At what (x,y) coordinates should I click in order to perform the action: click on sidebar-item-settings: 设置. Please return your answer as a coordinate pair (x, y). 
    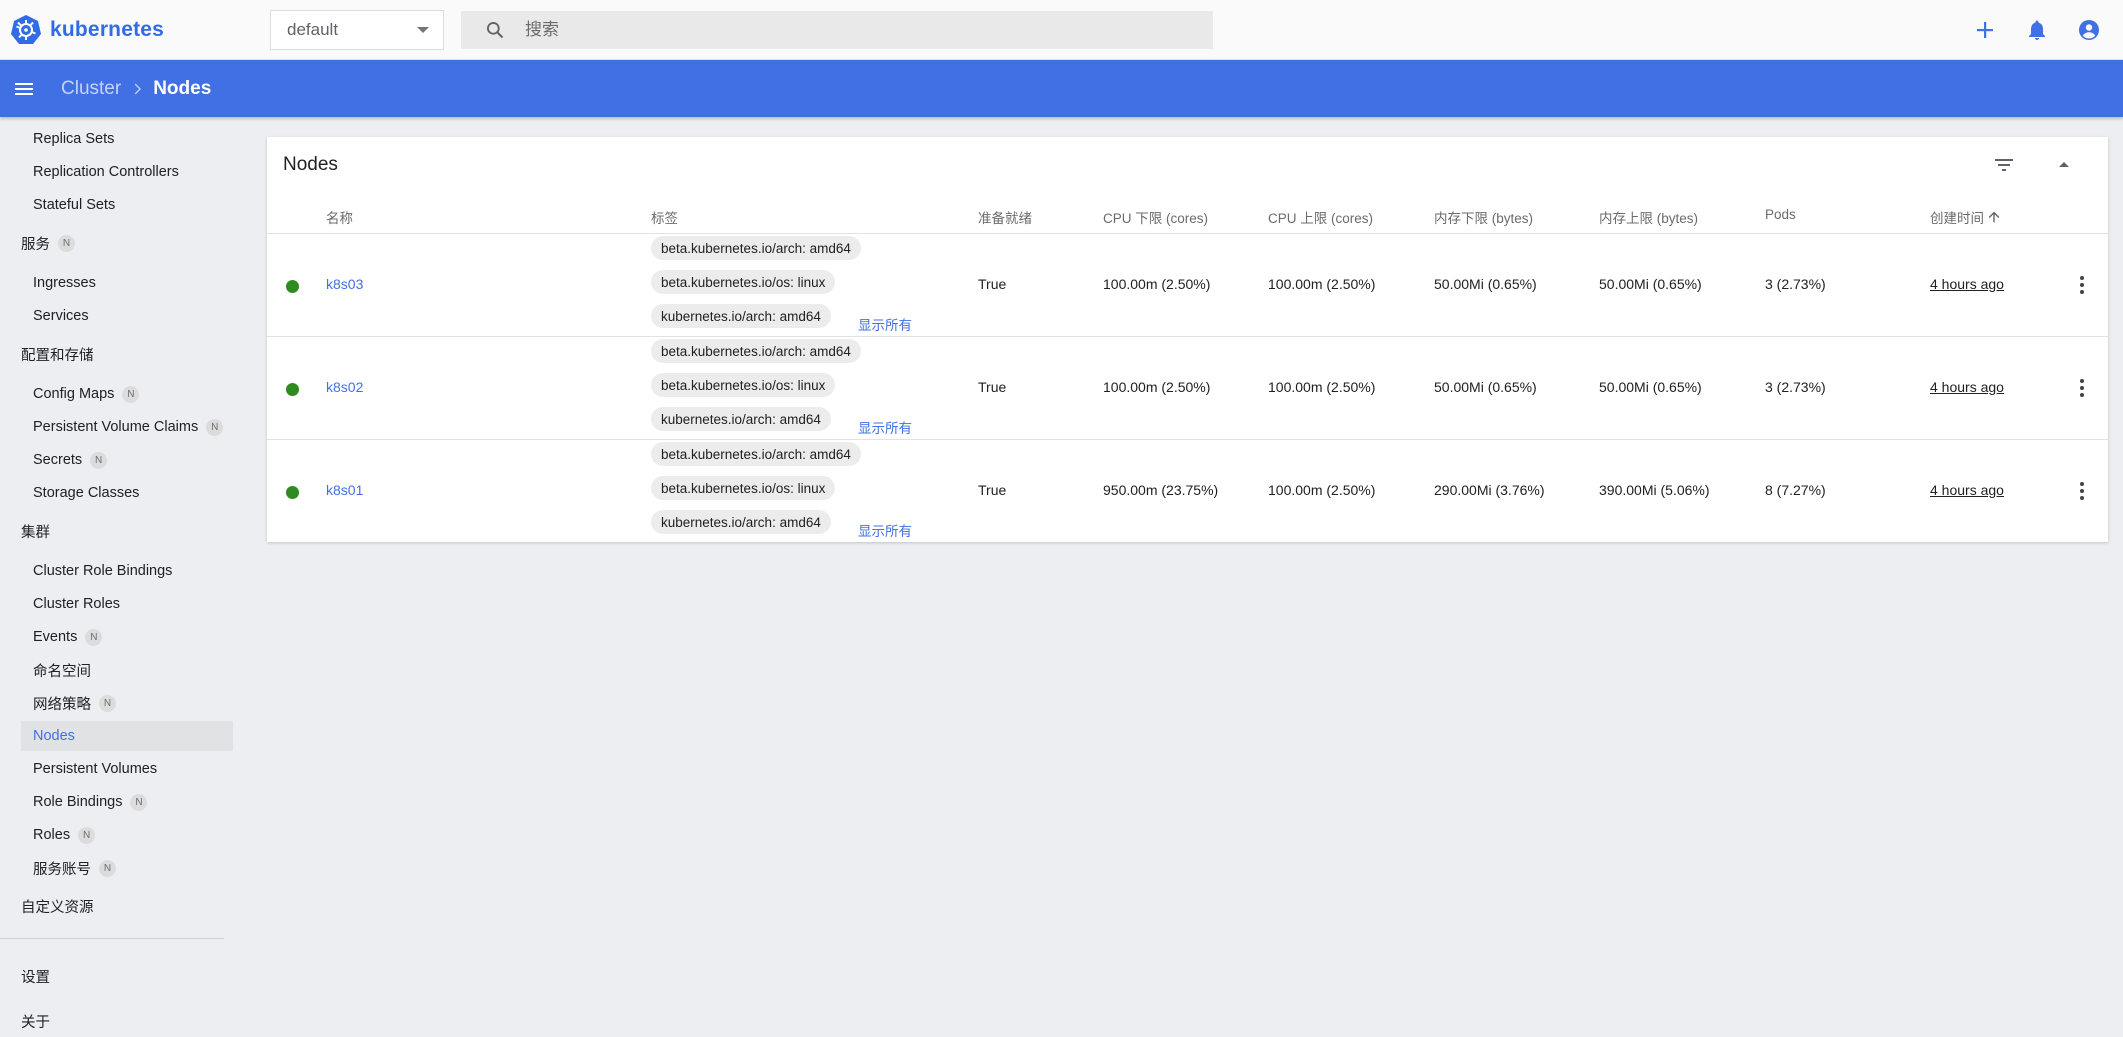
    Looking at the image, I should click on (35, 976).